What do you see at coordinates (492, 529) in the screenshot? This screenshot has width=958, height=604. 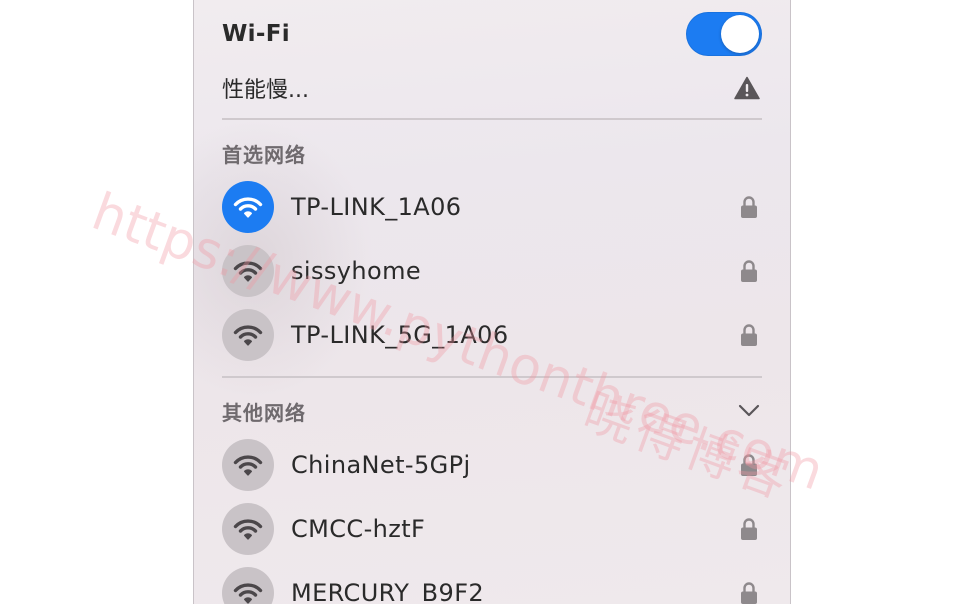 I see `network-item: CMCC-hztF` at bounding box center [492, 529].